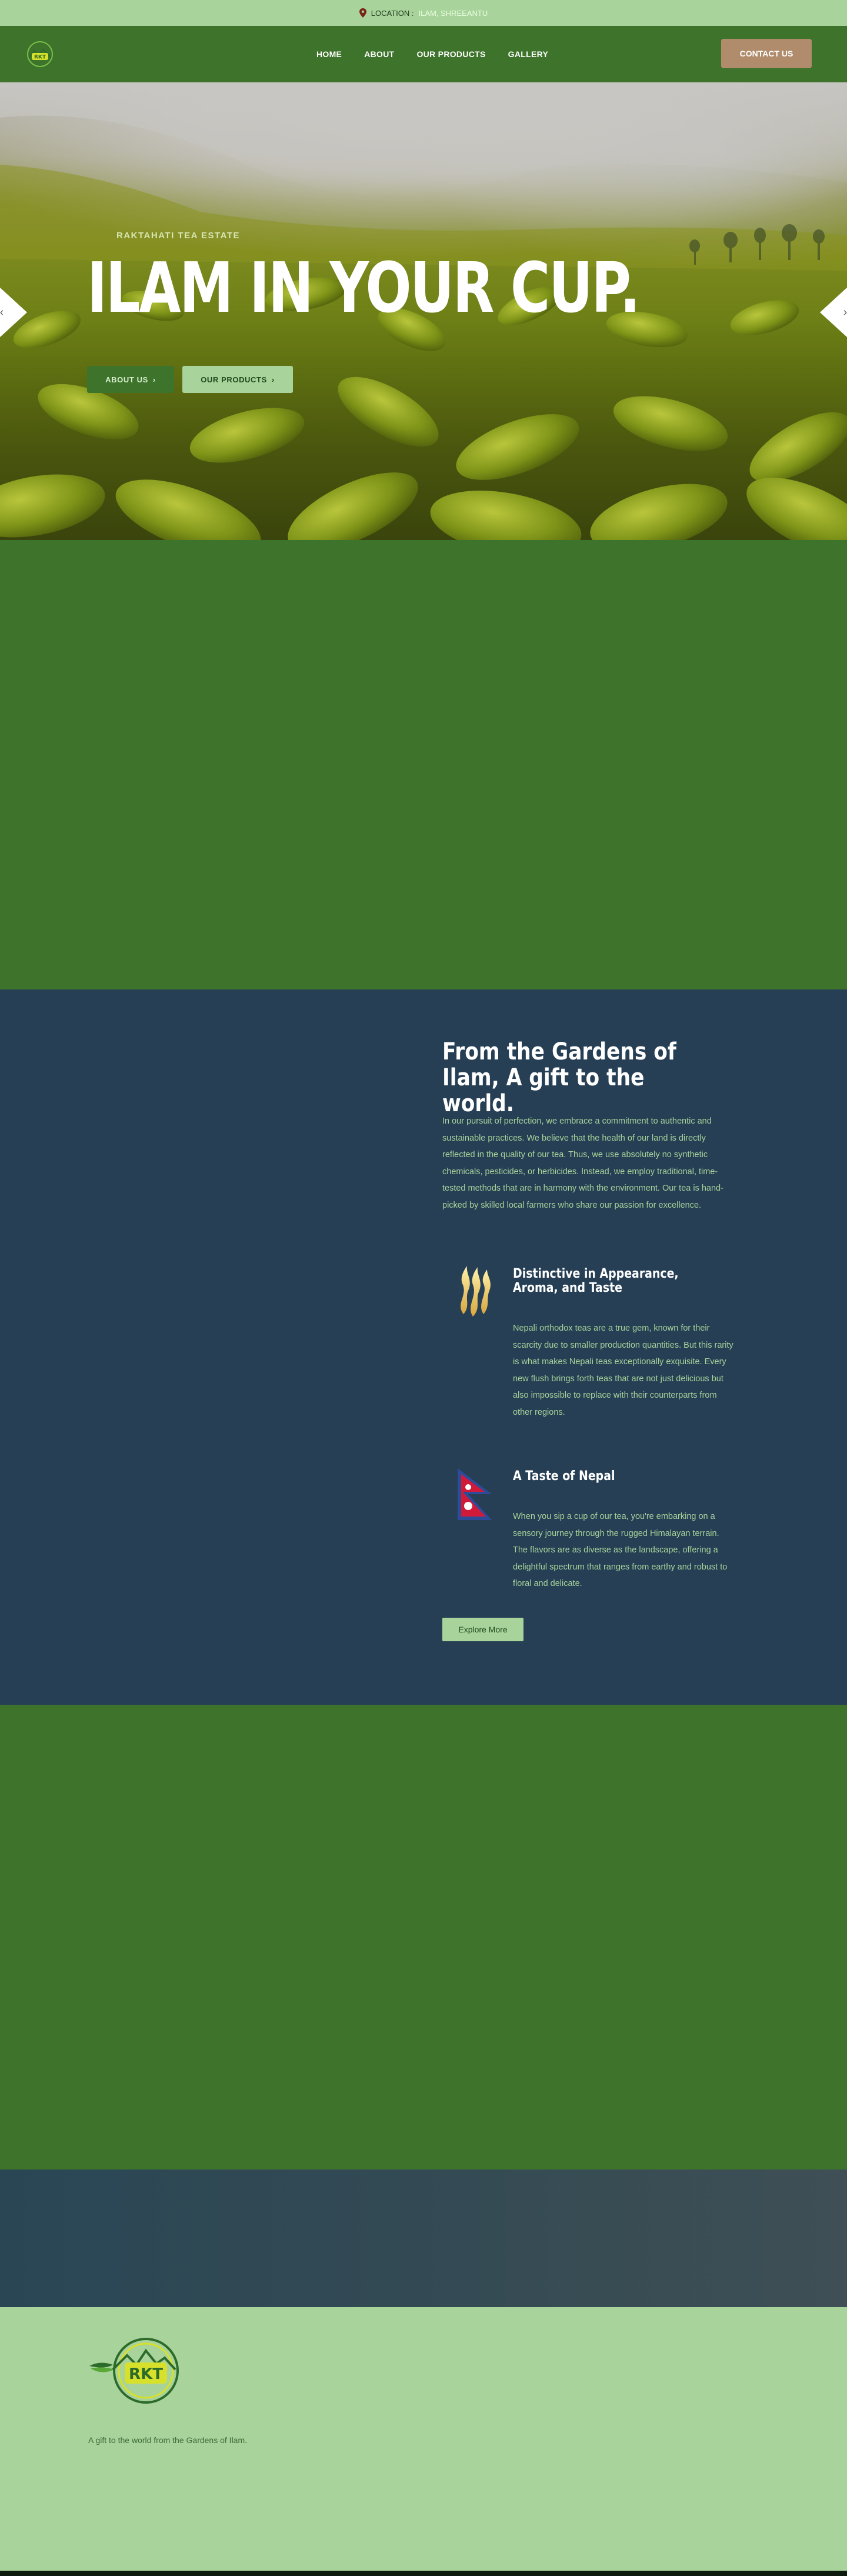  What do you see at coordinates (234, 380) in the screenshot?
I see `our-products-label: OUR PRODUCTS` at bounding box center [234, 380].